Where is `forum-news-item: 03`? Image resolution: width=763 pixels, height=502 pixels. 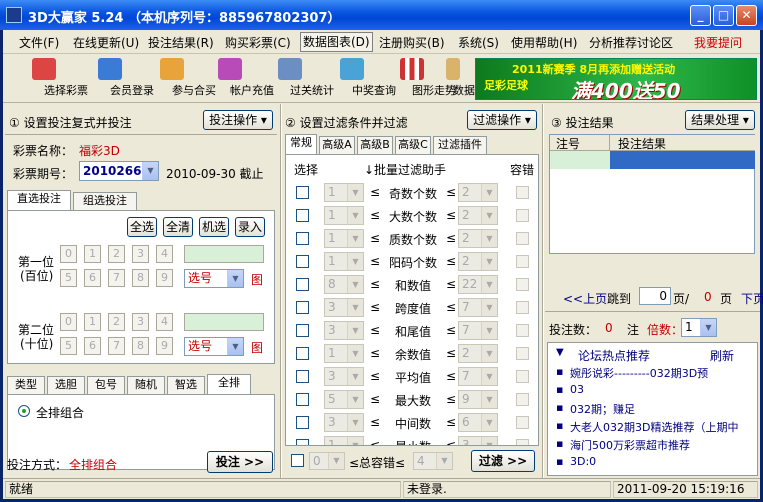
forum-news-item: 03 is located at coordinates (577, 389).